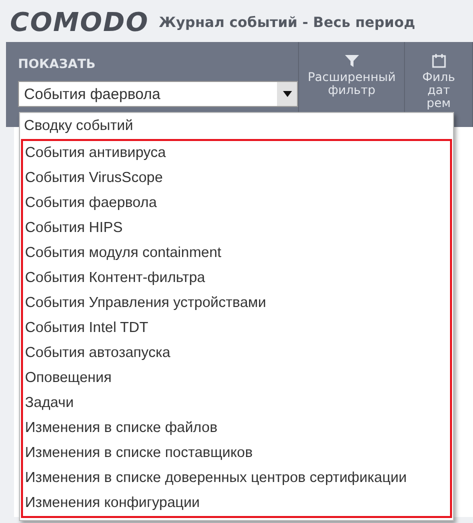  What do you see at coordinates (287, 23) in the screenshot?
I see `window-title: Журнал событий - Весь период` at bounding box center [287, 23].